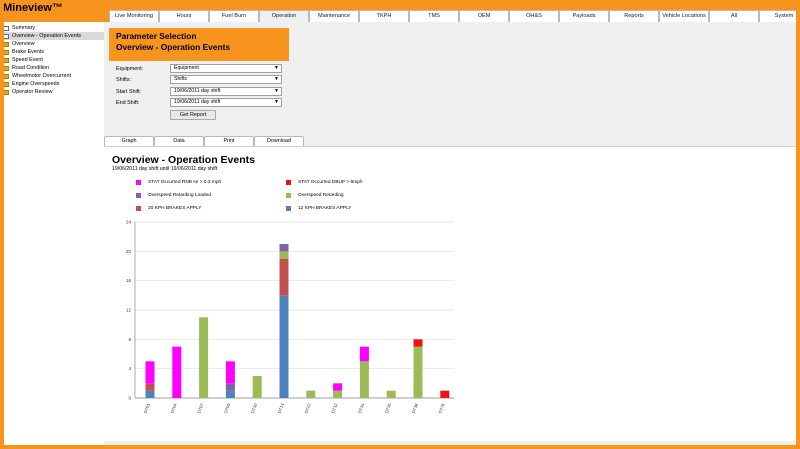 This screenshot has height=449, width=800. I want to click on view-tabs: Graph Data Print Download, so click(204, 141).